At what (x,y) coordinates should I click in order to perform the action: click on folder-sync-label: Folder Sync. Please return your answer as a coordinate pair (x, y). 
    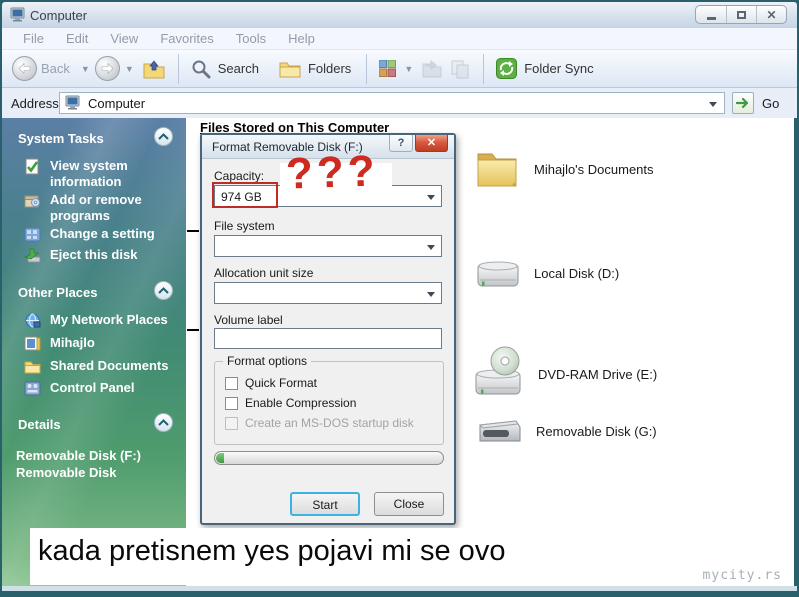
    Looking at the image, I should click on (558, 68).